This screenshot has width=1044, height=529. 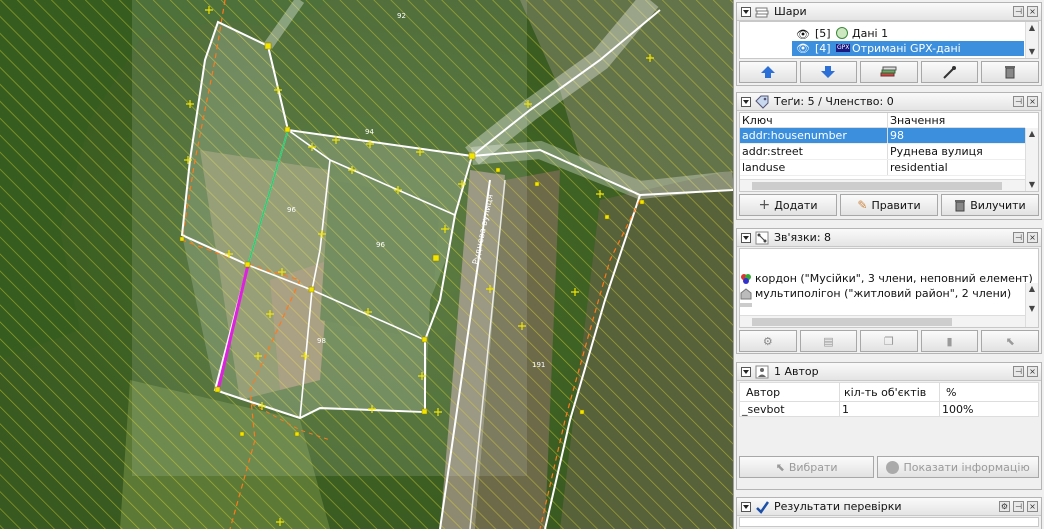 I want to click on move-down-icon, so click(x=828, y=72).